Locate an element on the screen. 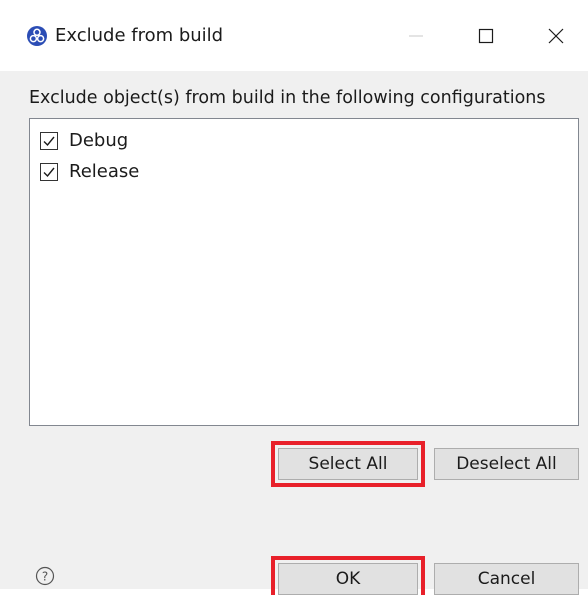  help-icon: ? is located at coordinates (45, 576).